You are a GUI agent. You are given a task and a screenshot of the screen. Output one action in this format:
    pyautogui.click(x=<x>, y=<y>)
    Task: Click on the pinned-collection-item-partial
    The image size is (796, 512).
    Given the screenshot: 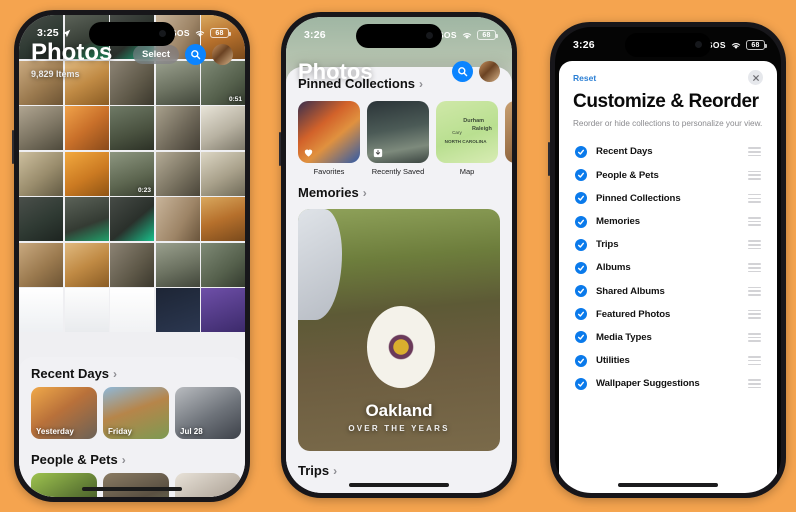 What is the action you would take?
    pyautogui.click(x=508, y=138)
    